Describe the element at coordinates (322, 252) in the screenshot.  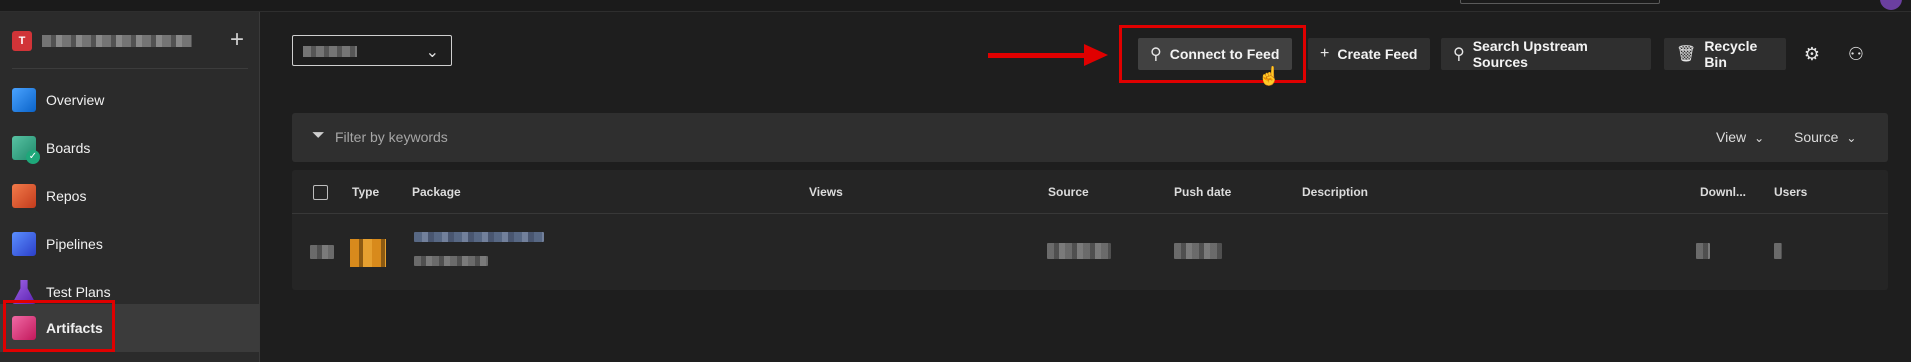
I see `row-checkbox-redacted` at that location.